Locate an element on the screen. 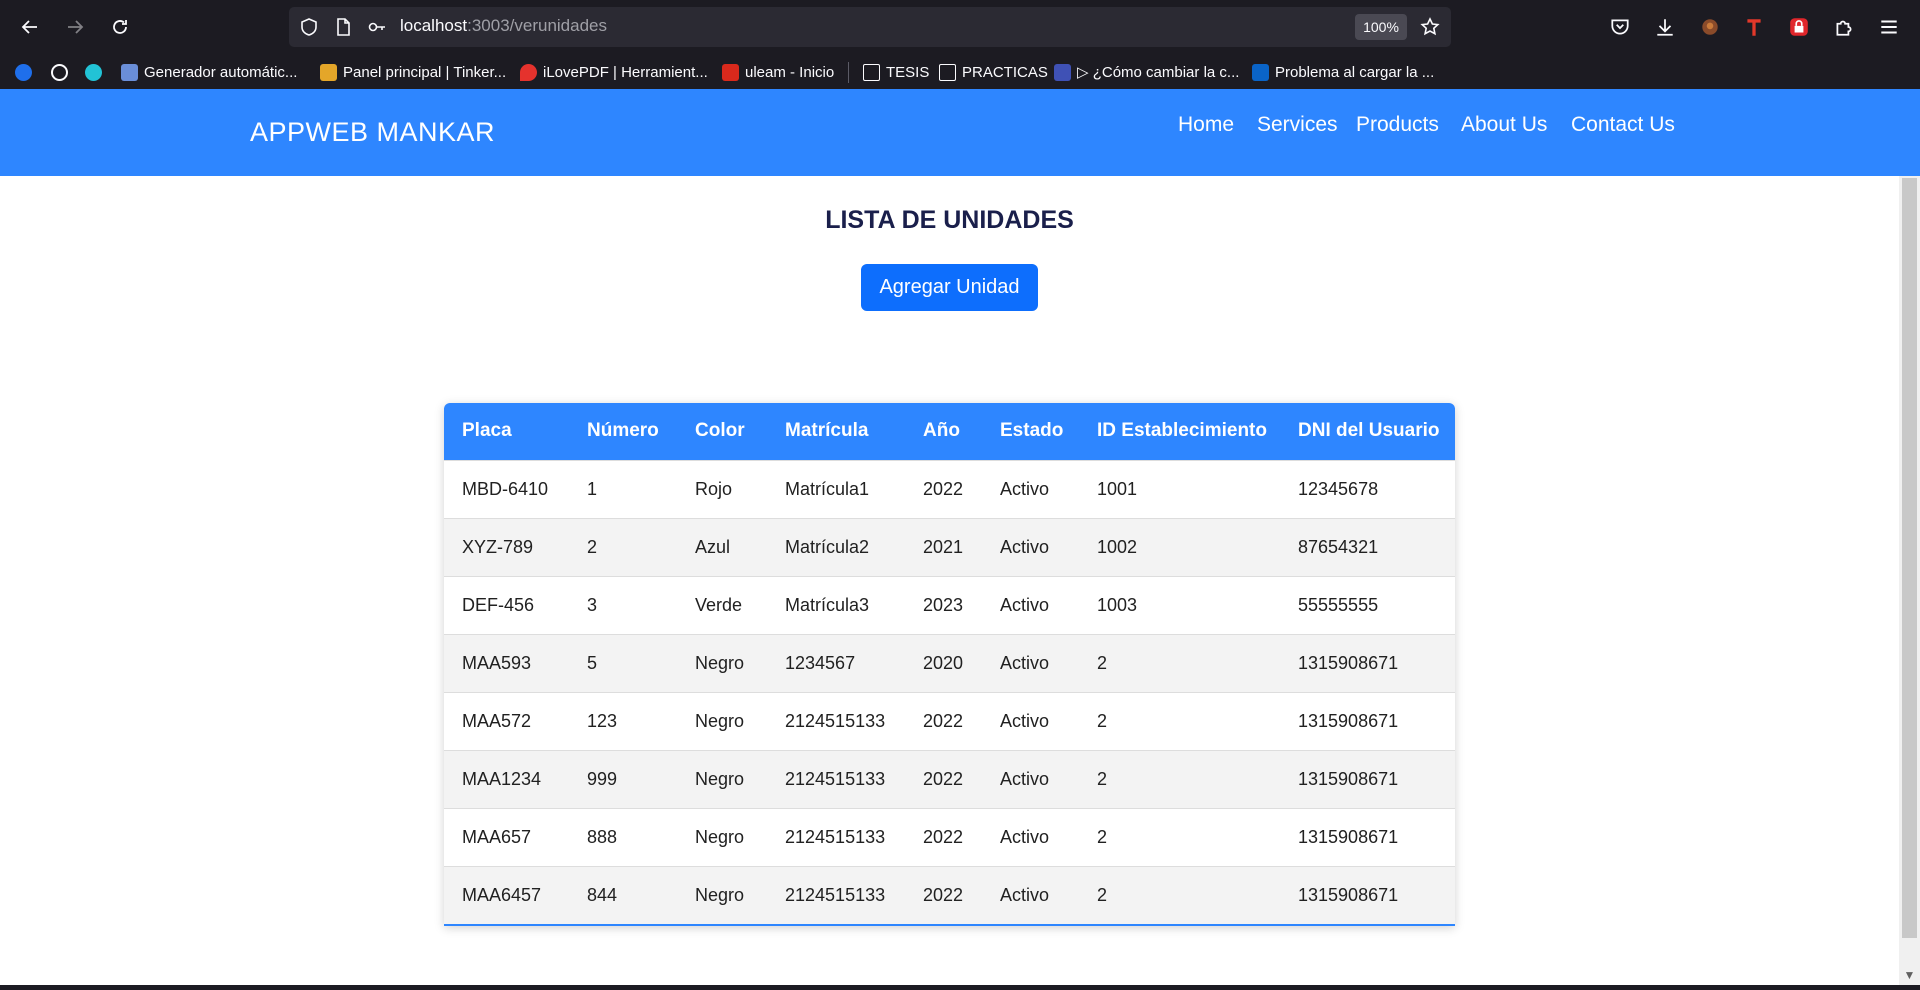 The image size is (1920, 990). shield-icon is located at coordinates (309, 27).